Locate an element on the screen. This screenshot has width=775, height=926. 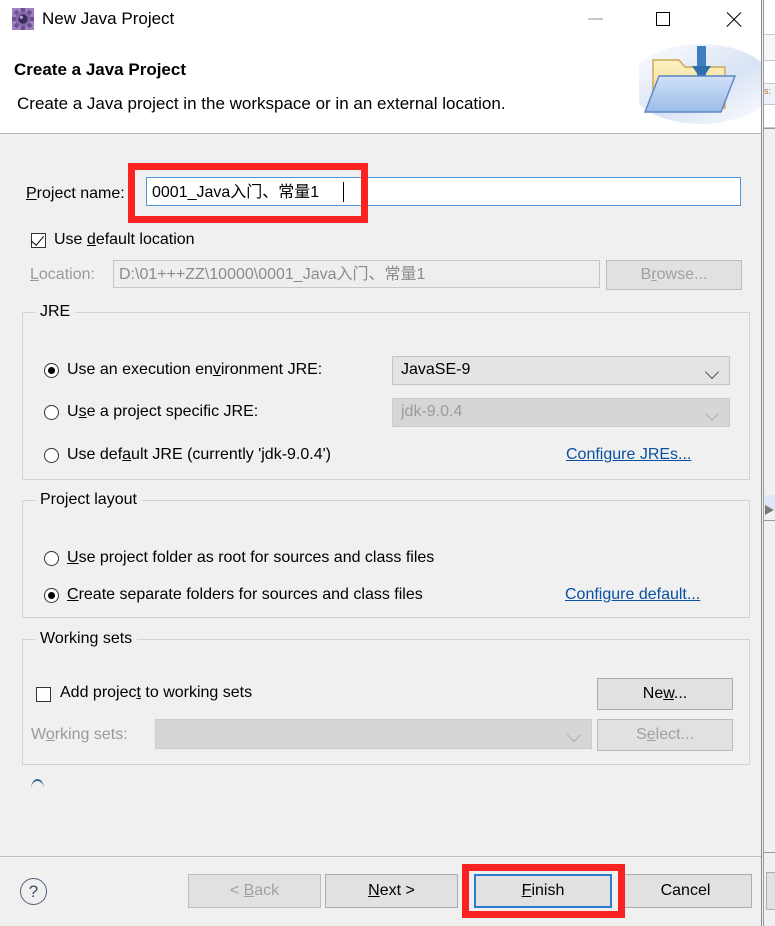
project-name-label: Project name: is located at coordinates (75, 193).